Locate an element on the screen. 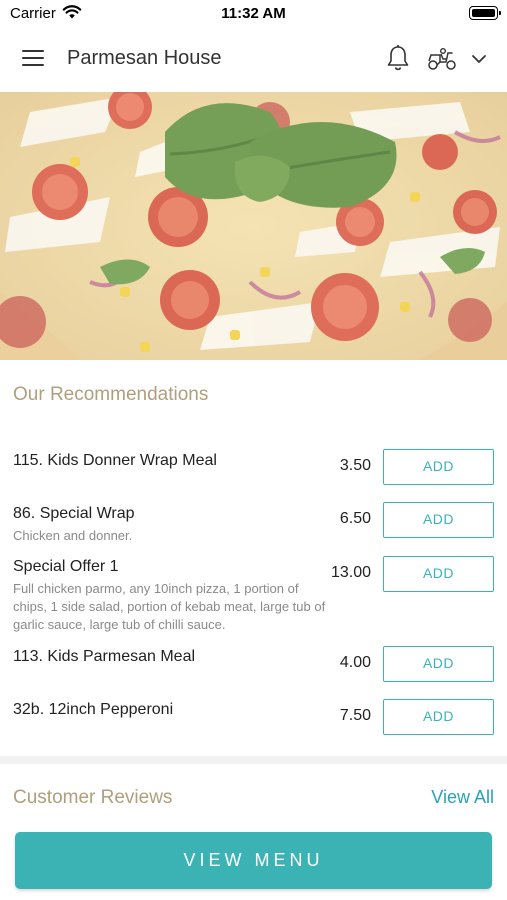 The image size is (507, 900). item-price: 3.50 is located at coordinates (355, 465).